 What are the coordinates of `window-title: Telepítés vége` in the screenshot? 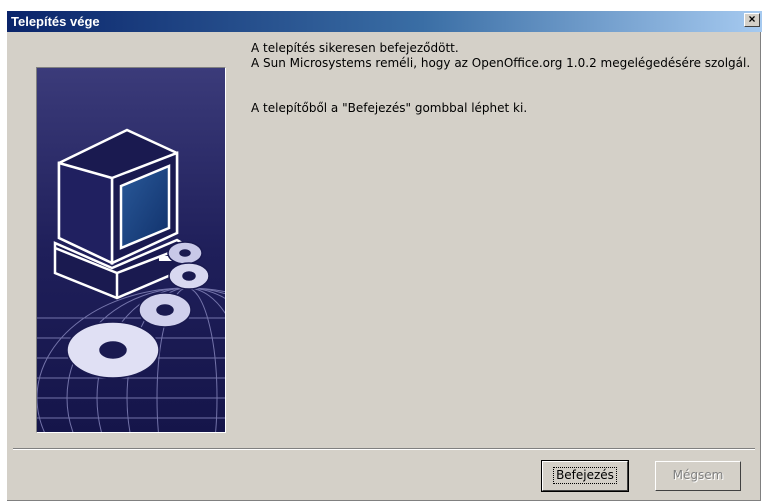 It's located at (55, 21).